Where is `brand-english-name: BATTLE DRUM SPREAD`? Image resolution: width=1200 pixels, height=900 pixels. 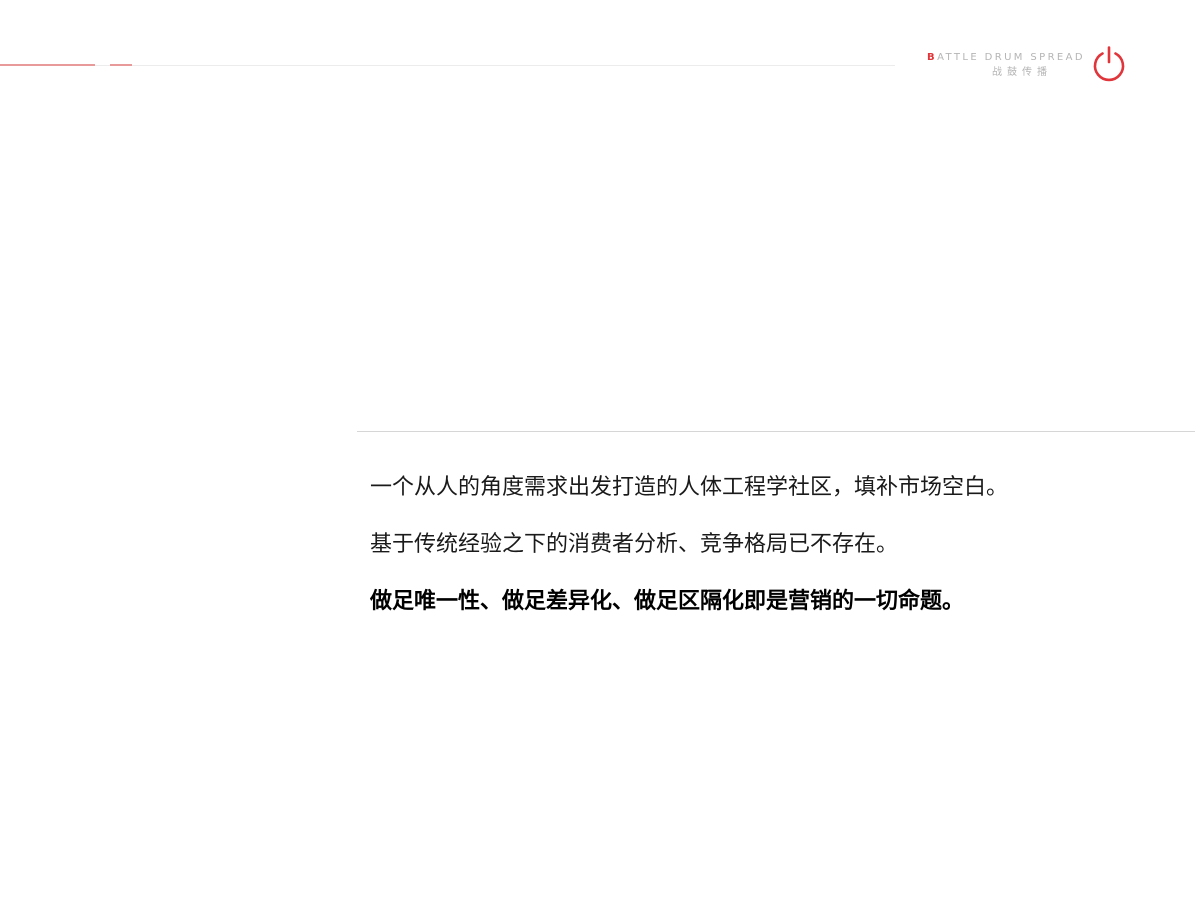
brand-english-name: BATTLE DRUM SPREAD is located at coordinates (1006, 58).